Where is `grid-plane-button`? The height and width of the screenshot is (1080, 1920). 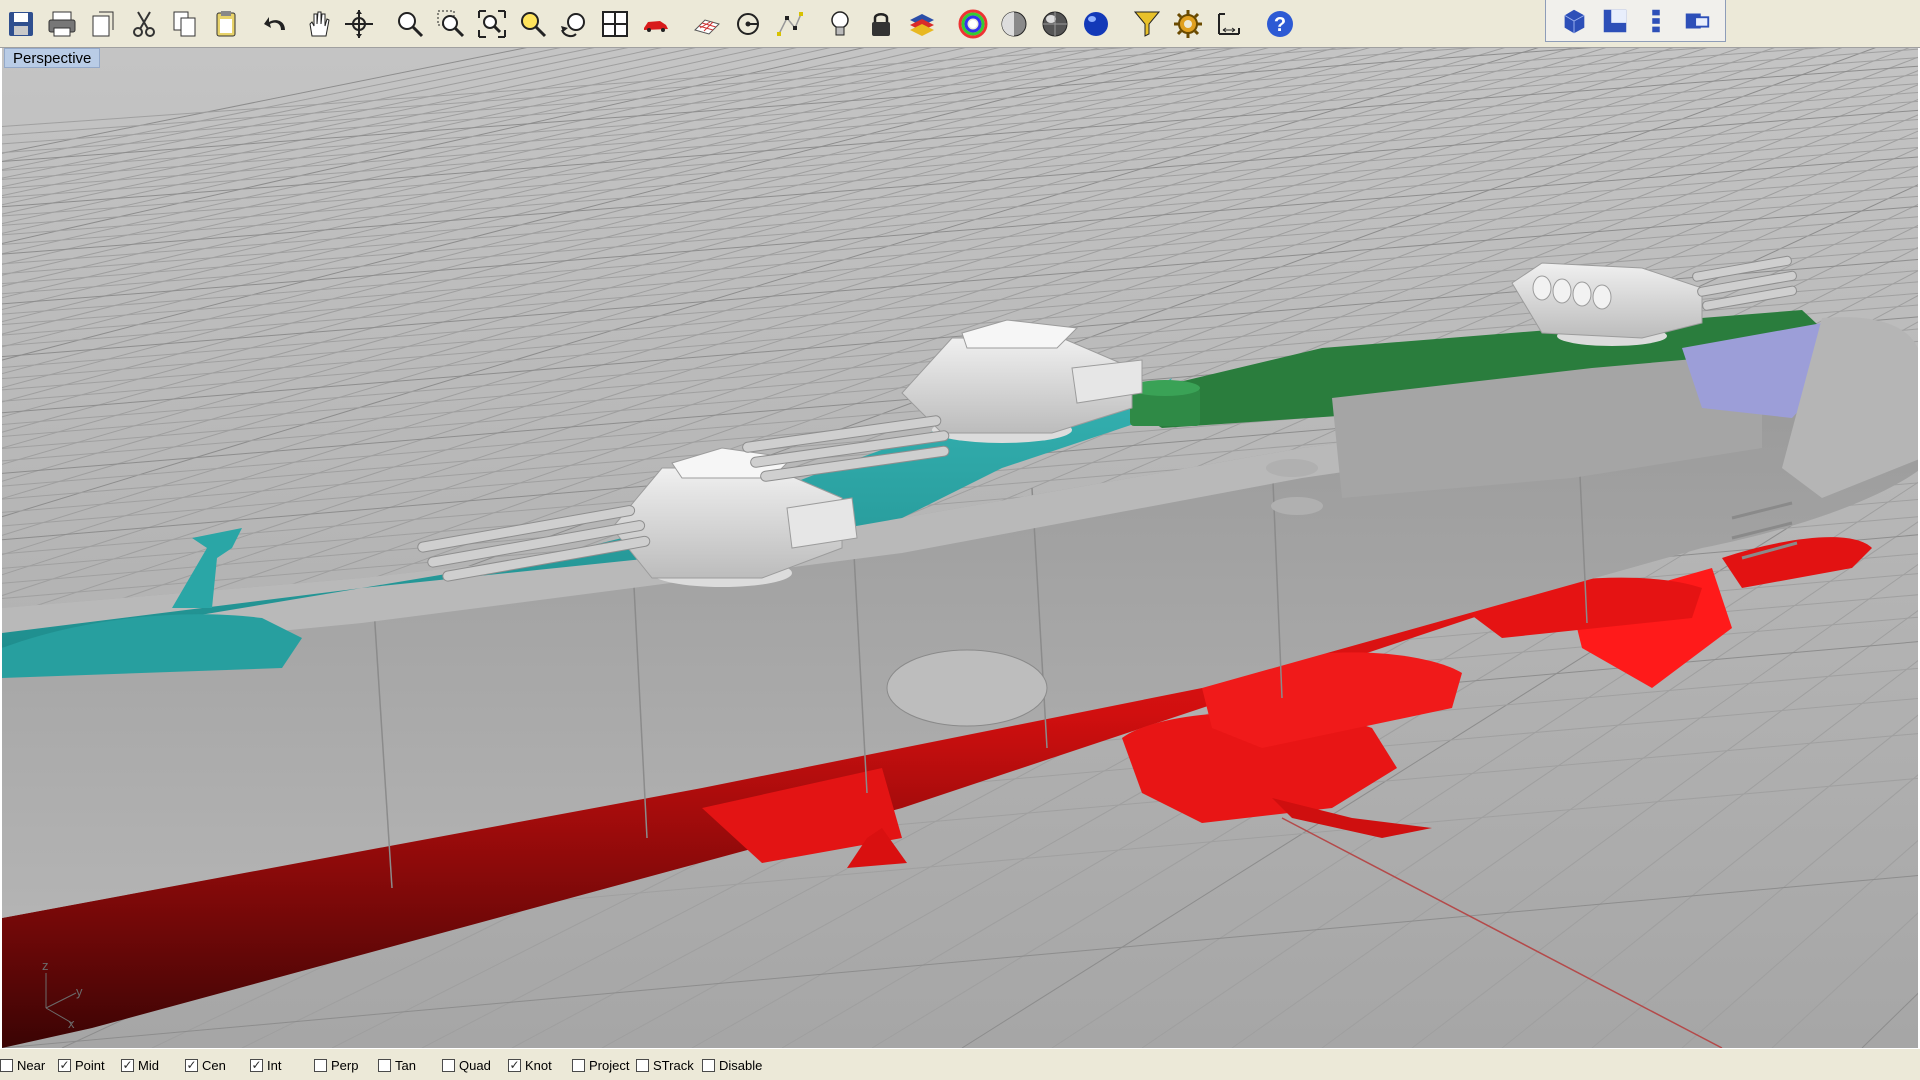
grid-plane-button is located at coordinates (706, 24).